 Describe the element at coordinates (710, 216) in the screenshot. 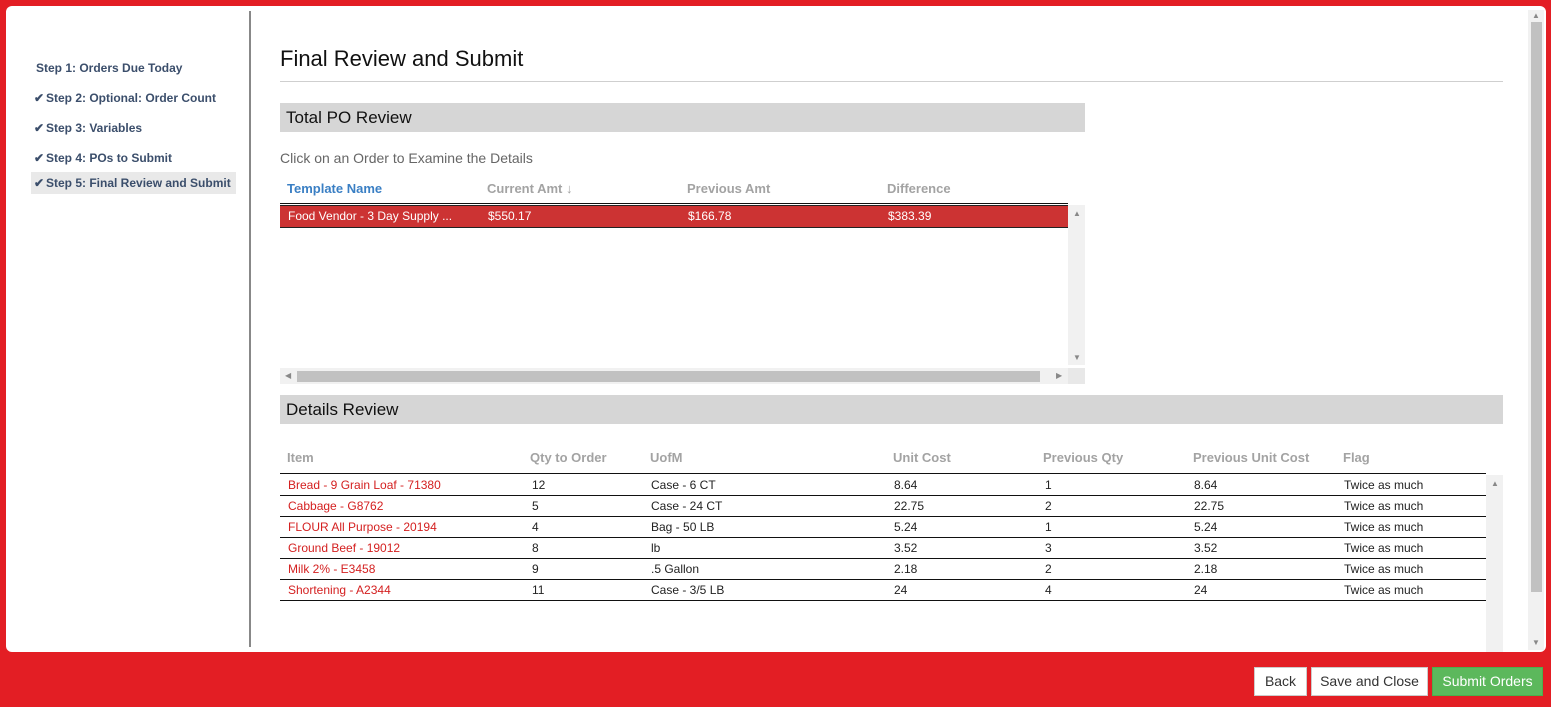

I see `po-previous-amt: $166.78` at that location.